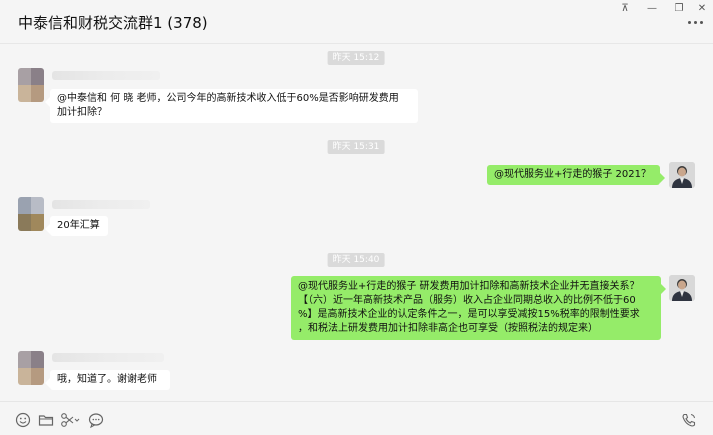 The width and height of the screenshot is (713, 435). Describe the element at coordinates (46, 420) in the screenshot. I see `folder-icon` at that location.